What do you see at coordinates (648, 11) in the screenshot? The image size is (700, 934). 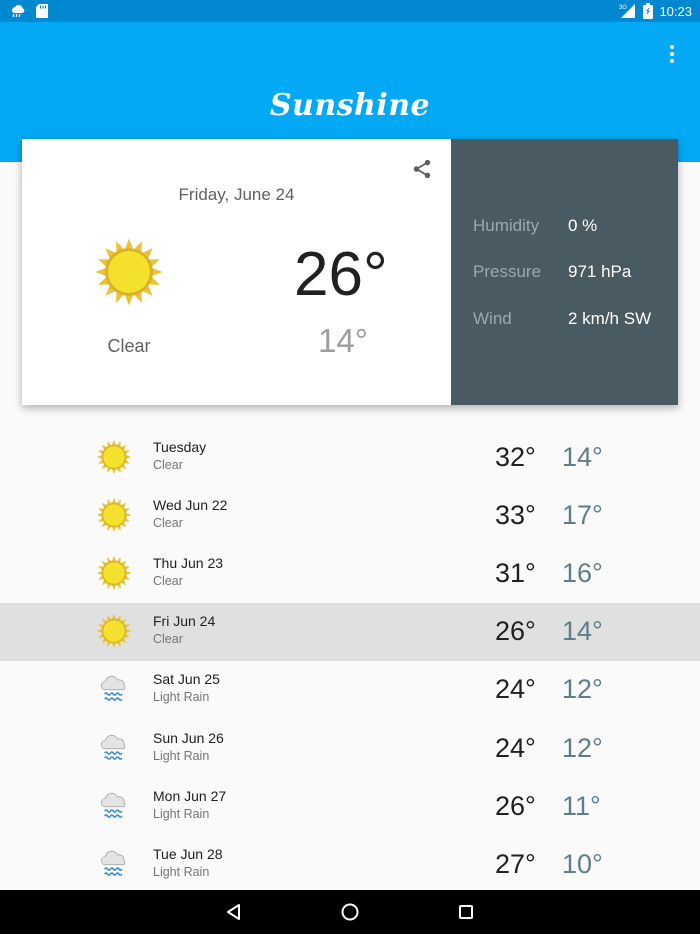 I see `battery-icon` at bounding box center [648, 11].